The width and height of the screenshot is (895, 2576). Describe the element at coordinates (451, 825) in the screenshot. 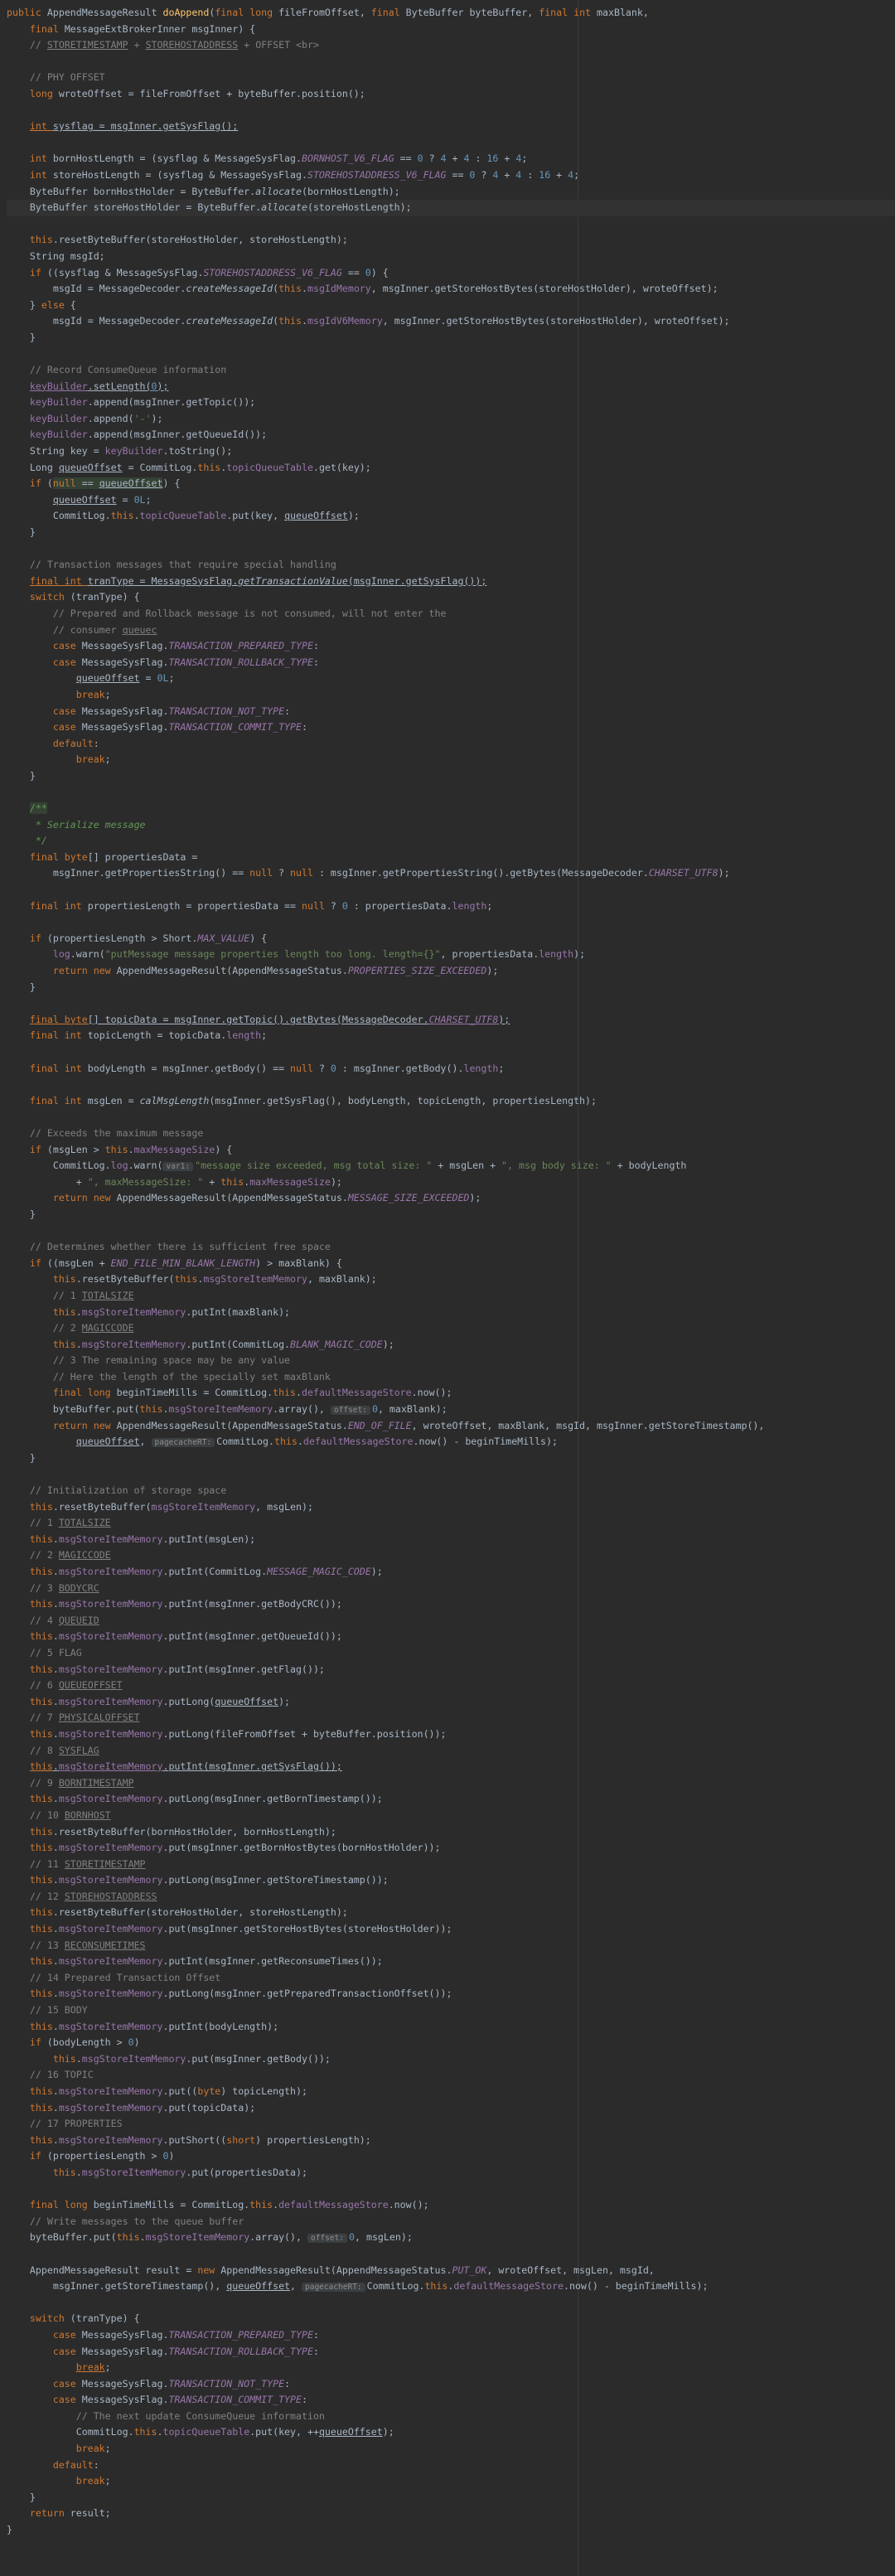

I see `code-line: * Serialize message` at that location.